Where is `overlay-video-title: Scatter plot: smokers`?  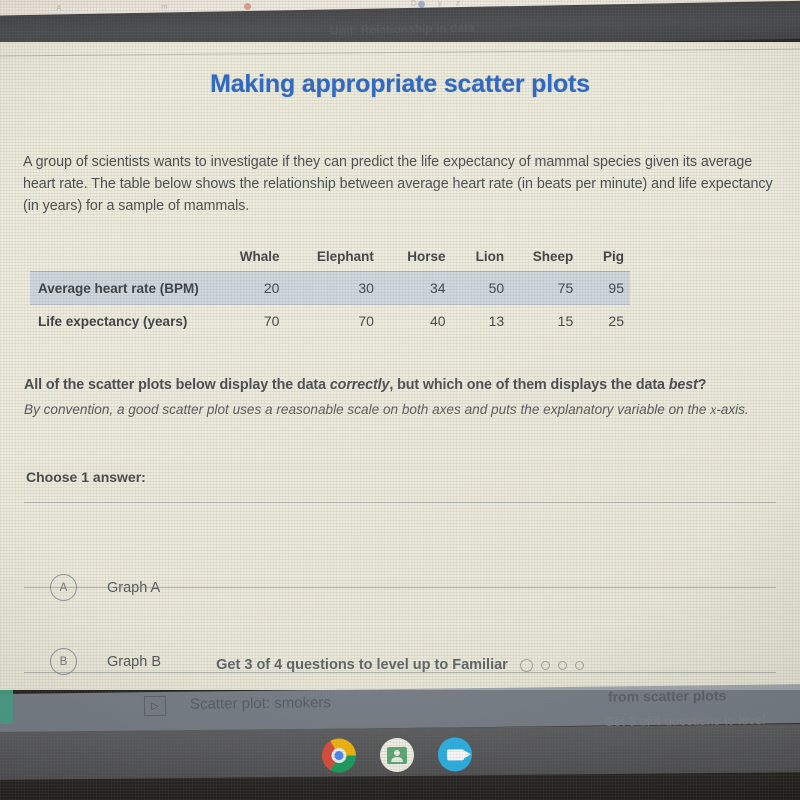
overlay-video-title: Scatter plot: smokers is located at coordinates (260, 703).